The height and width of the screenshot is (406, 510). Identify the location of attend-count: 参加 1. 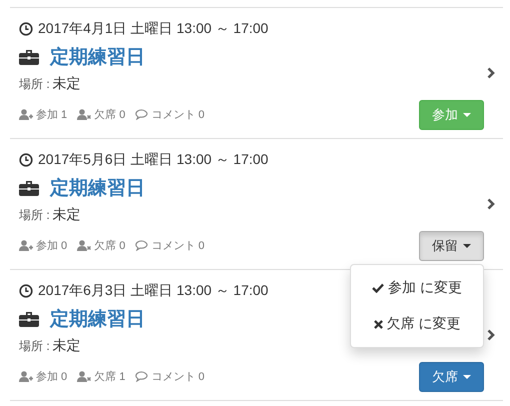
(52, 115).